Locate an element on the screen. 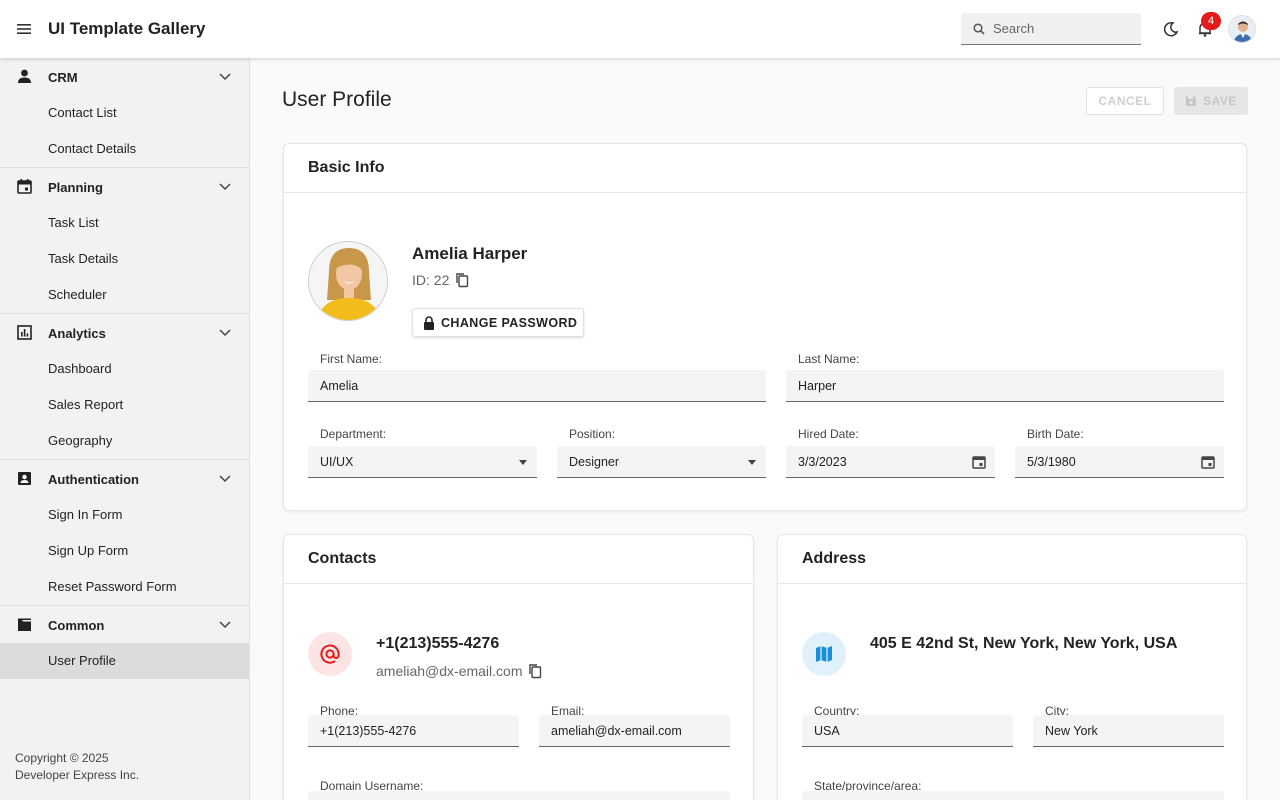 This screenshot has height=800, width=1280. phone-field: +1(213)555-4276 is located at coordinates (413, 731).